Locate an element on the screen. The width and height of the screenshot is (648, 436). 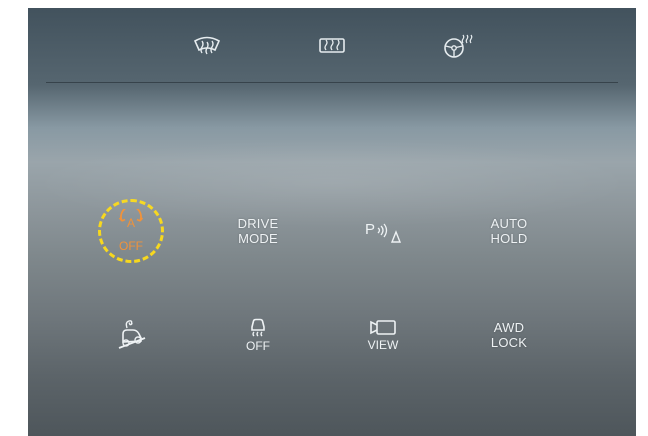
hill-descent-control-icon is located at coordinates (132, 334).